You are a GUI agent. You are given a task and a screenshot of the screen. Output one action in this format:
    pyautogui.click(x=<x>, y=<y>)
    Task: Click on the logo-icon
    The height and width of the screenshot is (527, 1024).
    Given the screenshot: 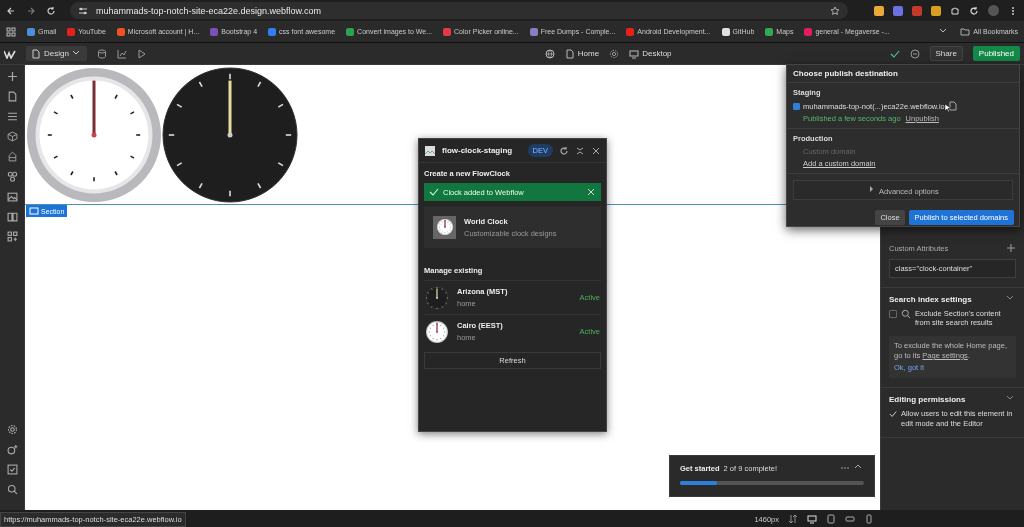 What is the action you would take?
    pyautogui.click(x=10, y=53)
    